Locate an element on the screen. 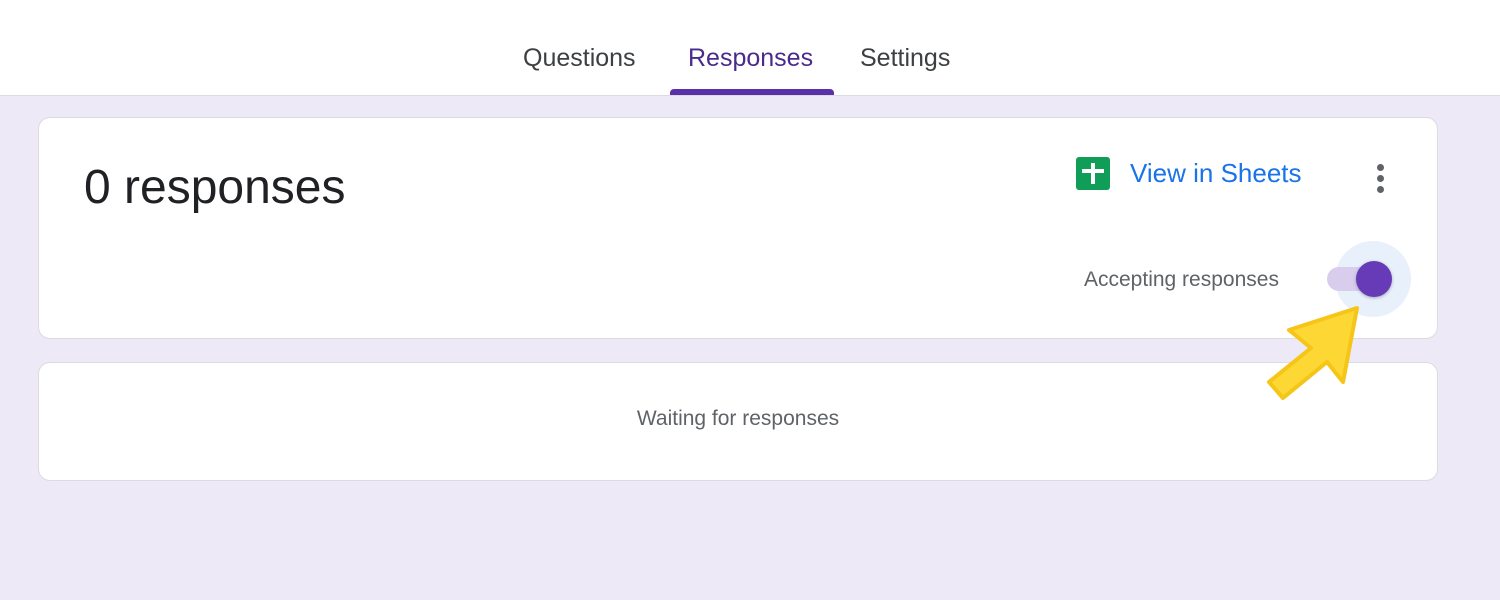  accepting-responses-label: Accepting responses is located at coordinates (1181, 279).